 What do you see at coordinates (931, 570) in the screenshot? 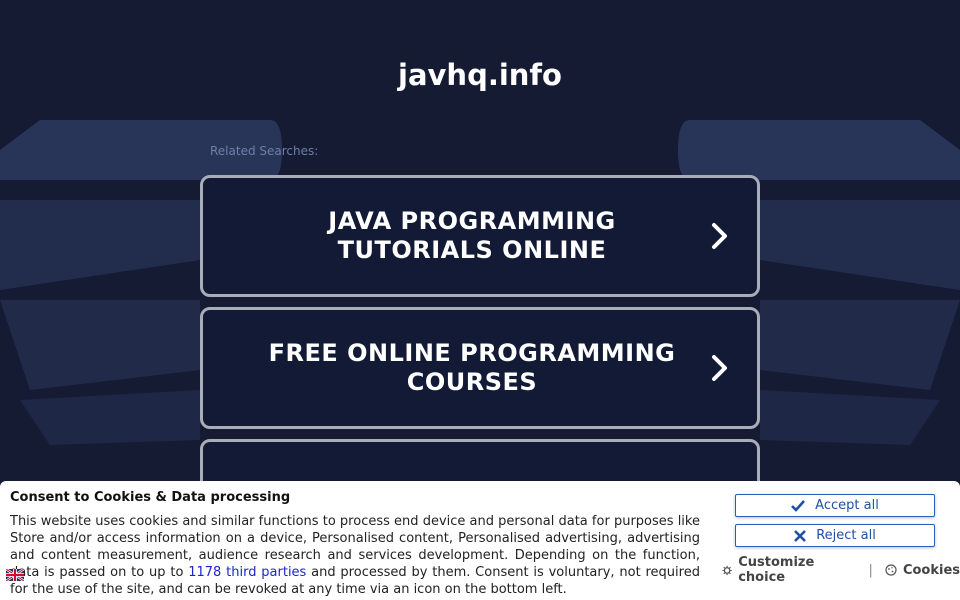
I see `cookies-label: Cookies` at bounding box center [931, 570].